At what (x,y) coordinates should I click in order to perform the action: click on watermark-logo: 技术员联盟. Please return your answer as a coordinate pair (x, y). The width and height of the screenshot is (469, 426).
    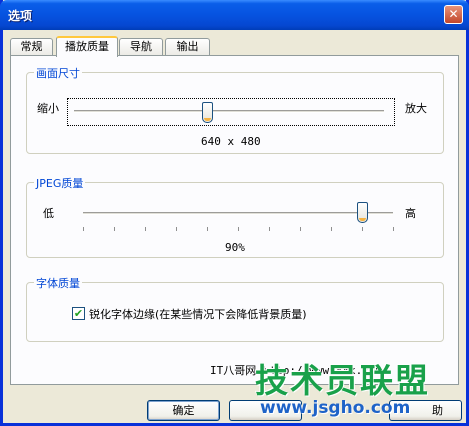
    Looking at the image, I should click on (342, 380).